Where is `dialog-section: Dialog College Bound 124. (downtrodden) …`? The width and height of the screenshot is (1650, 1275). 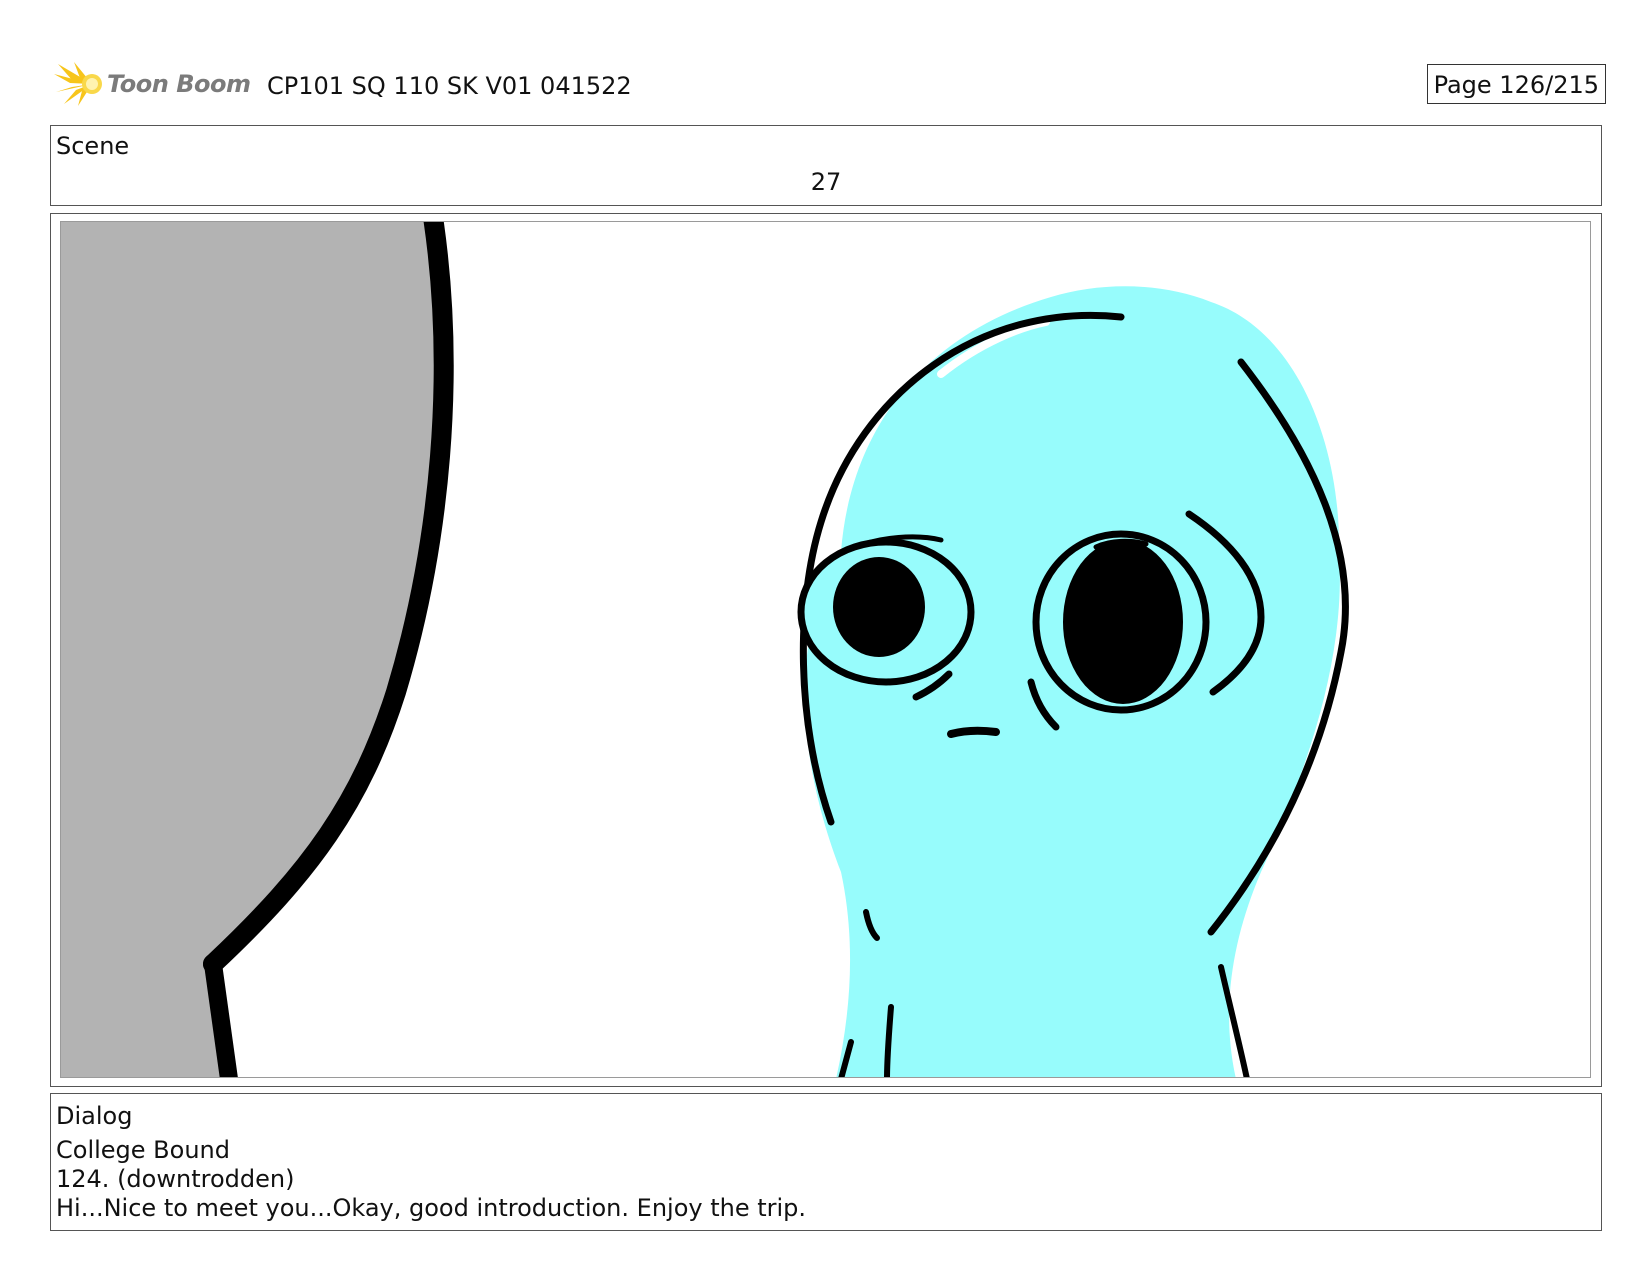 dialog-section: Dialog College Bound 124. (downtrodden) … is located at coordinates (826, 1162).